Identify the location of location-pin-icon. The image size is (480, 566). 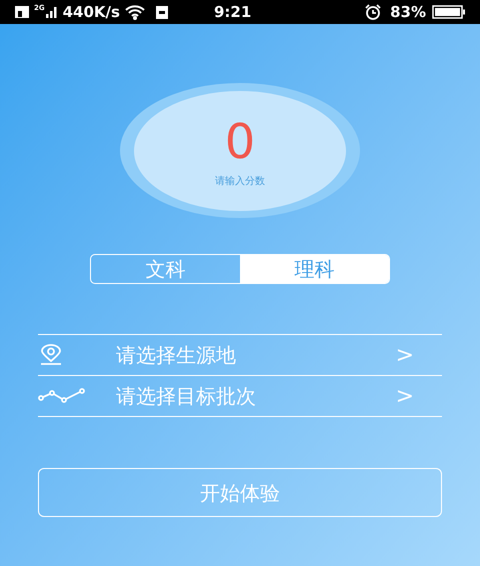
(51, 355).